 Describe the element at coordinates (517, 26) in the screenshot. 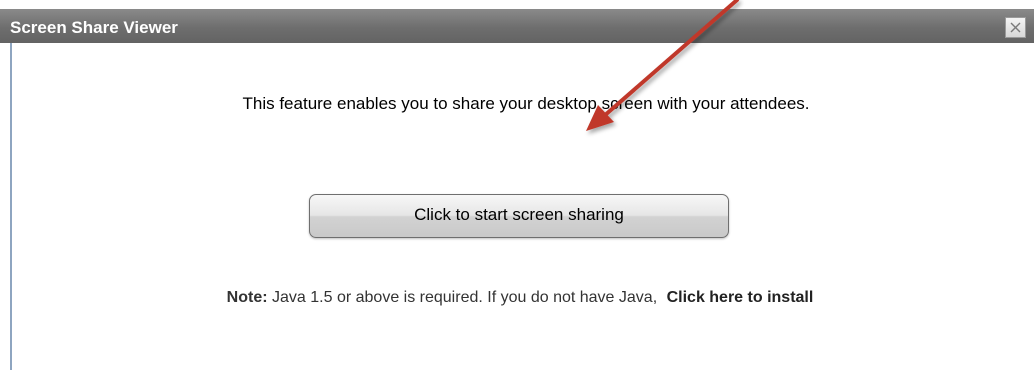

I see `title-bar: Screen Share Viewer` at that location.